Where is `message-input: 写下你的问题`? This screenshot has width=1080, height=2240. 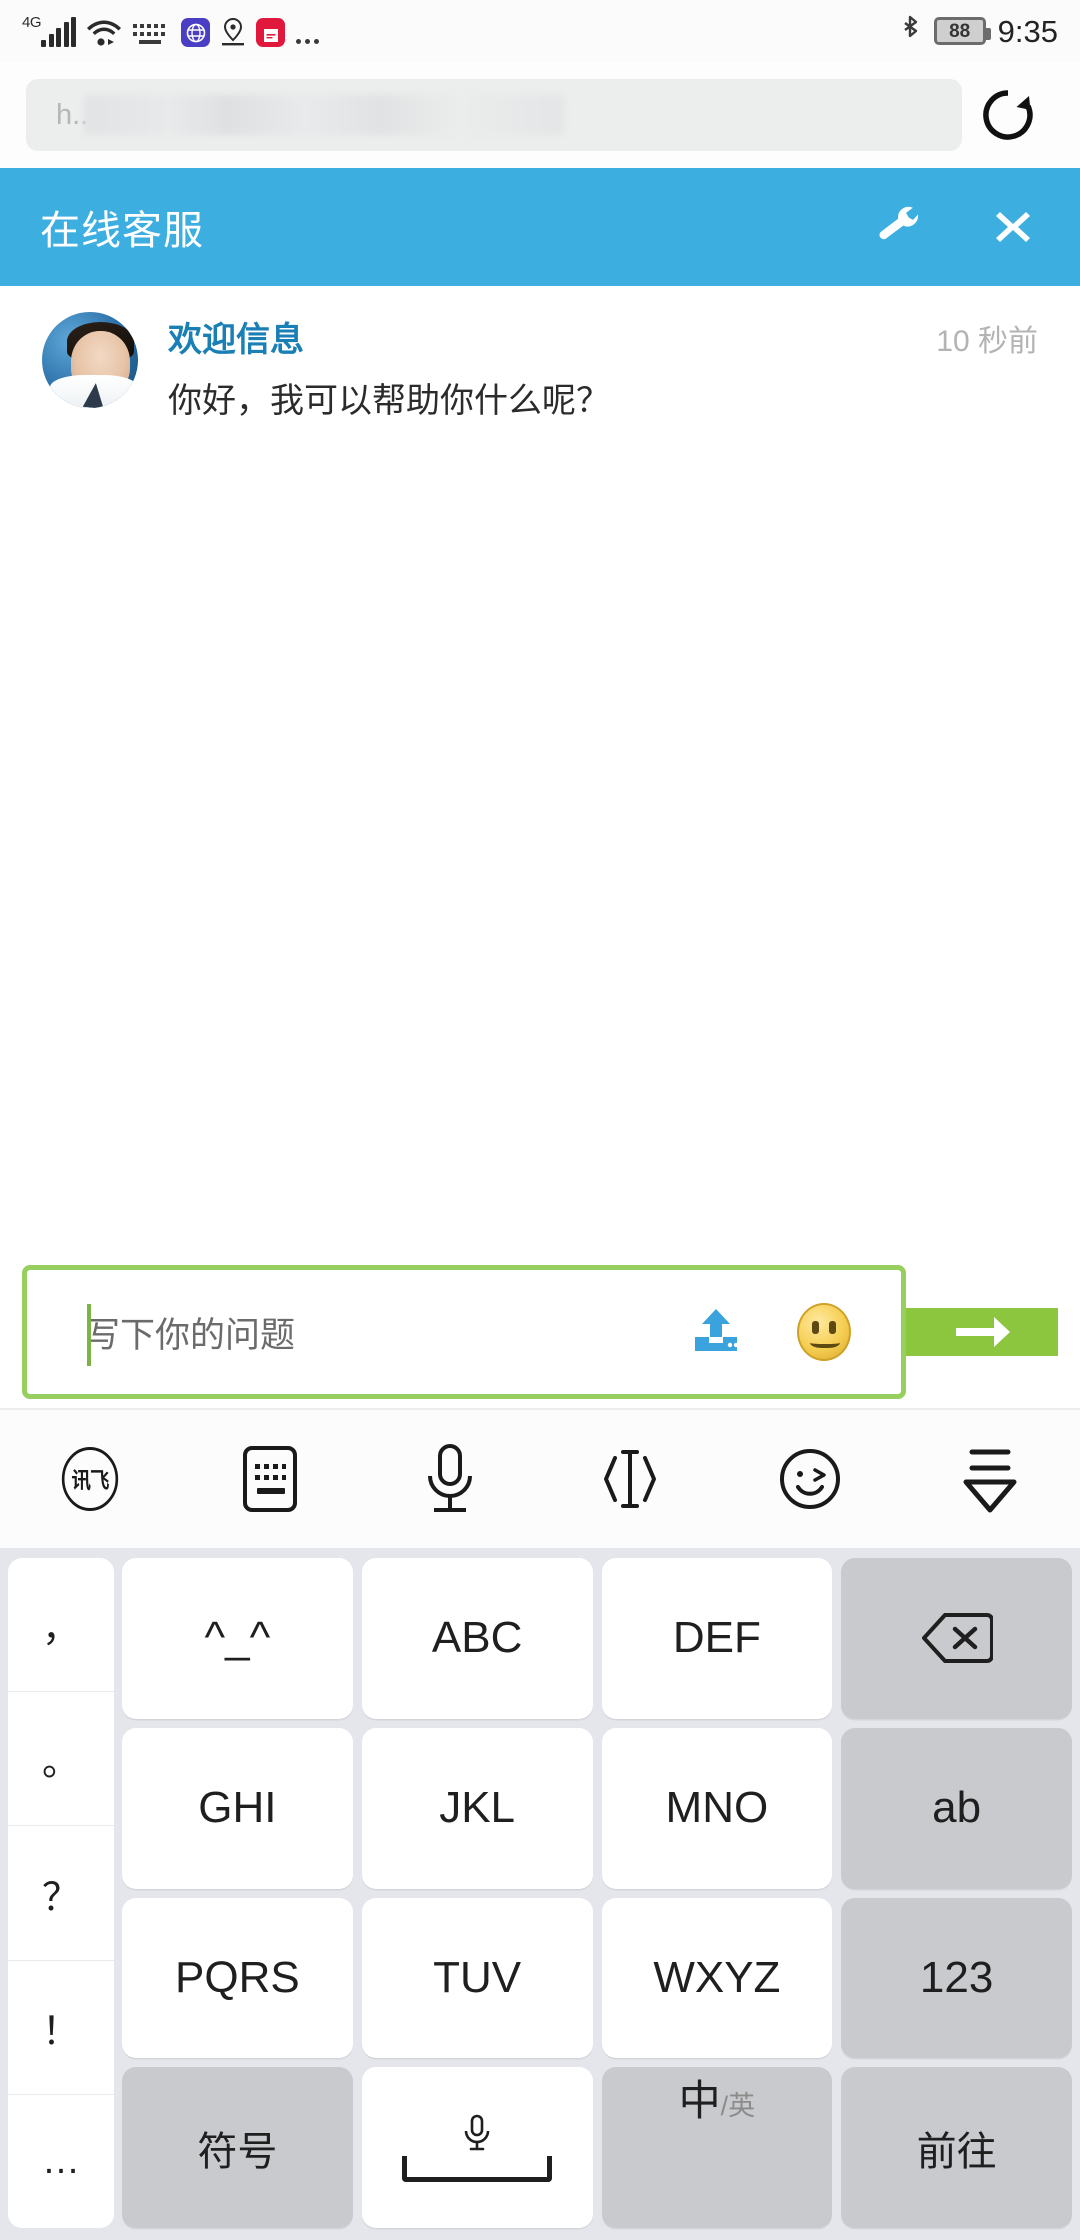 message-input: 写下你的问题 is located at coordinates (333, 1332).